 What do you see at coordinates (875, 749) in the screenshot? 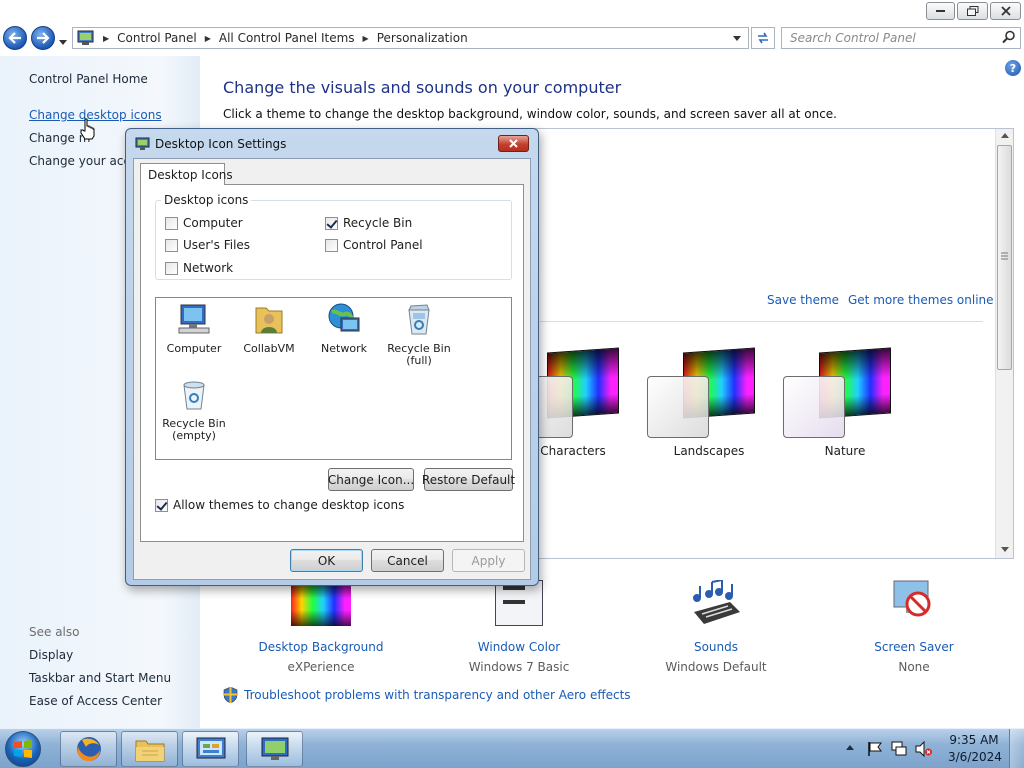
I see `action-center-flag-icon` at bounding box center [875, 749].